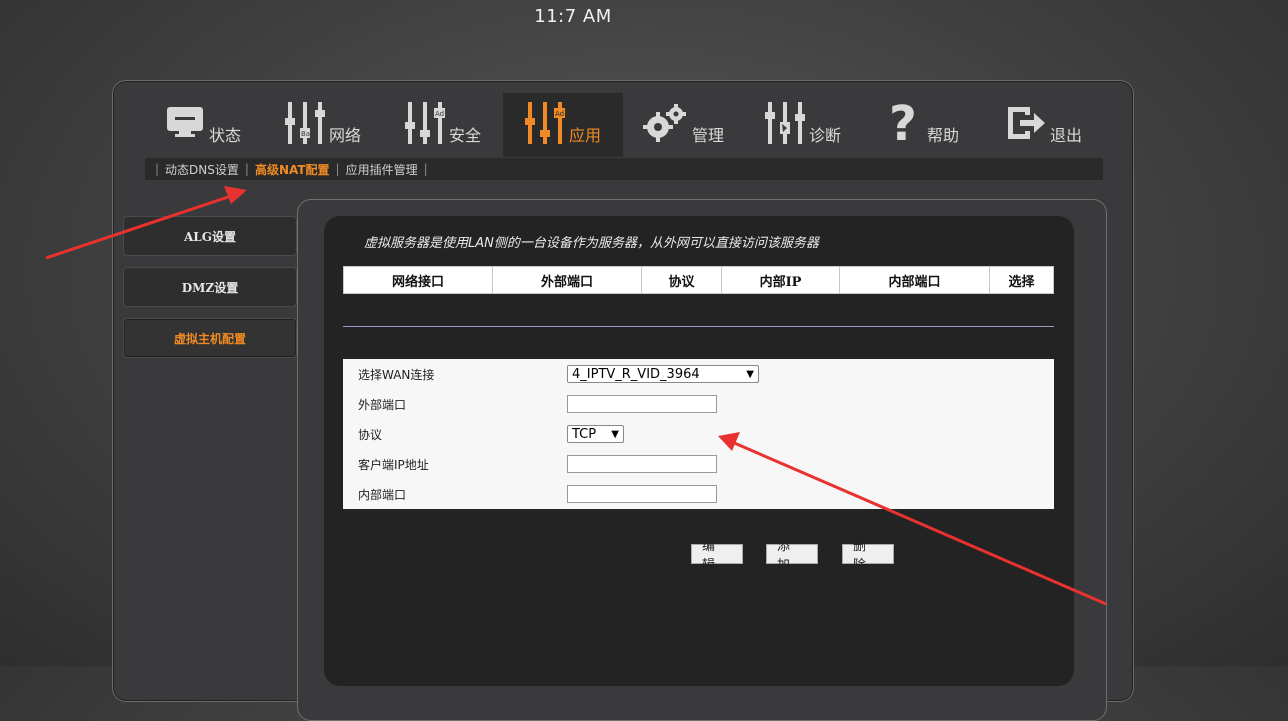 This screenshot has height=721, width=1288. What do you see at coordinates (642, 494) in the screenshot?
I see `int-port-input` at bounding box center [642, 494].